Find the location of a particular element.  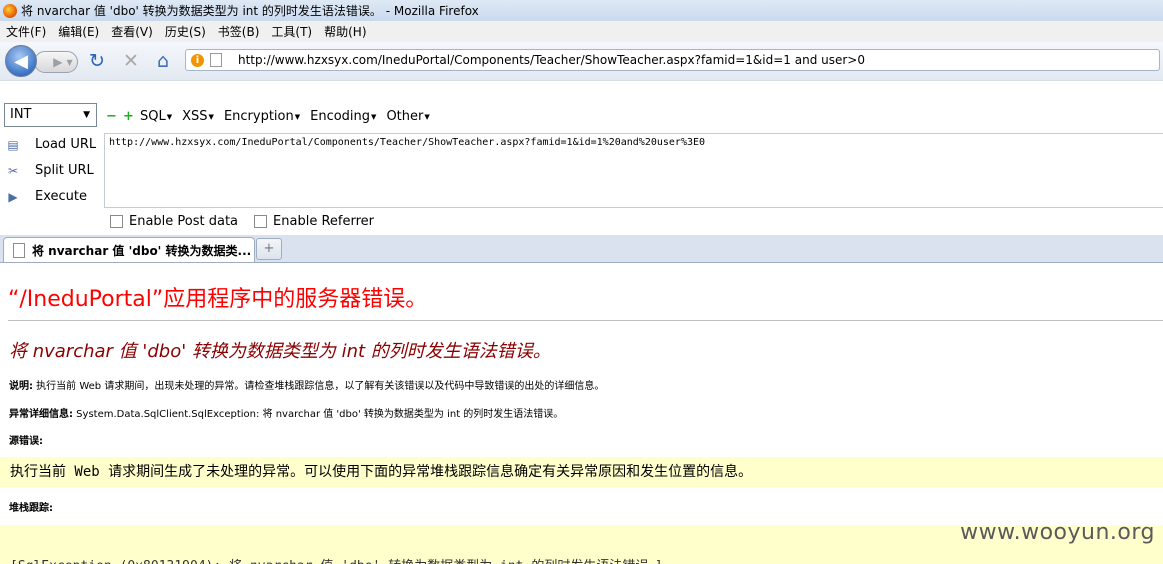

menu-sql-label: SQL is located at coordinates (153, 116).